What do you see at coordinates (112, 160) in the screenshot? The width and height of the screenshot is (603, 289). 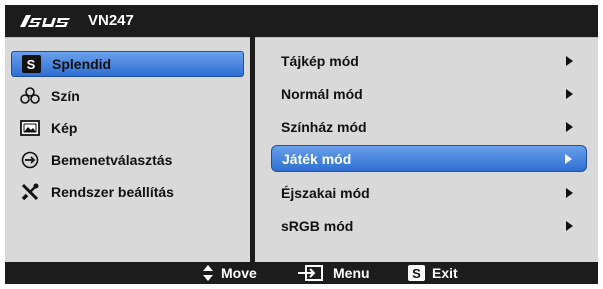 I see `menu-item-label: Bemenetválasztás` at bounding box center [112, 160].